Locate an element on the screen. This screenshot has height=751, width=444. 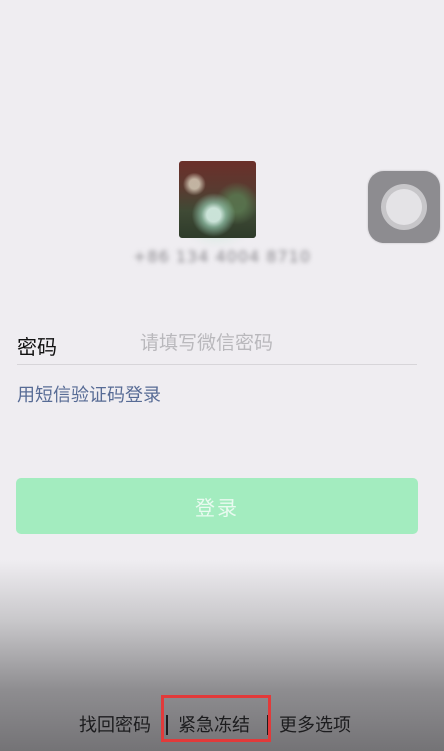
assistive-touch-button is located at coordinates (404, 207).